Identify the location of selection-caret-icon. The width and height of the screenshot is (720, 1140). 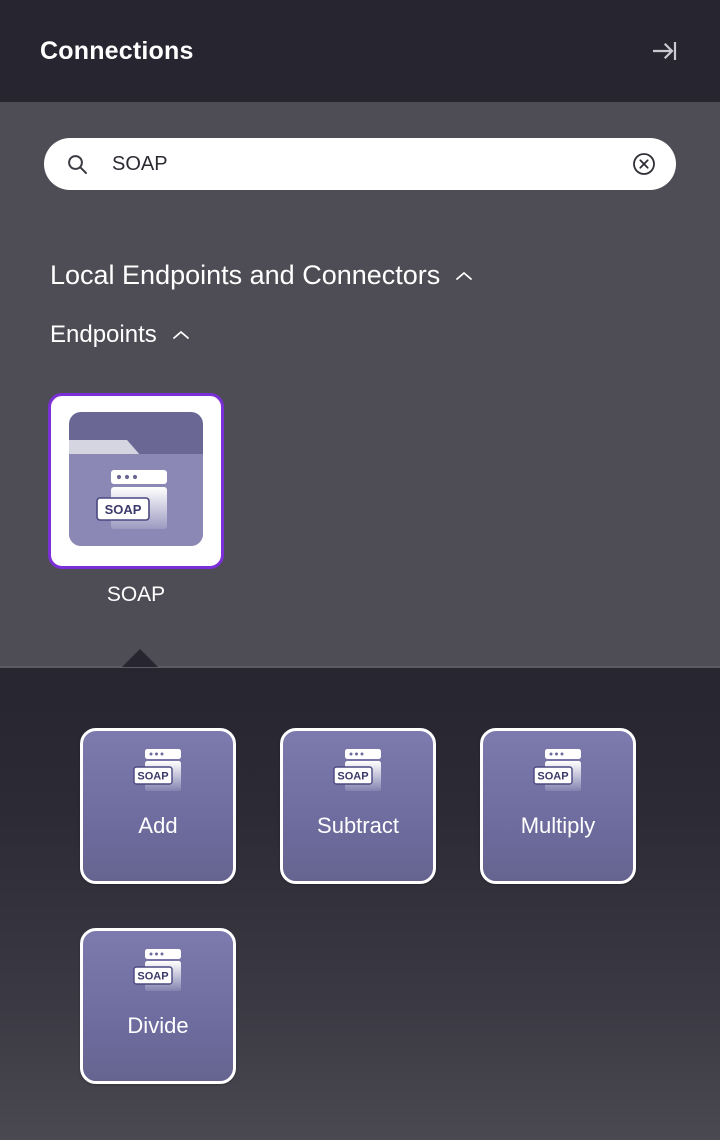
(140, 658).